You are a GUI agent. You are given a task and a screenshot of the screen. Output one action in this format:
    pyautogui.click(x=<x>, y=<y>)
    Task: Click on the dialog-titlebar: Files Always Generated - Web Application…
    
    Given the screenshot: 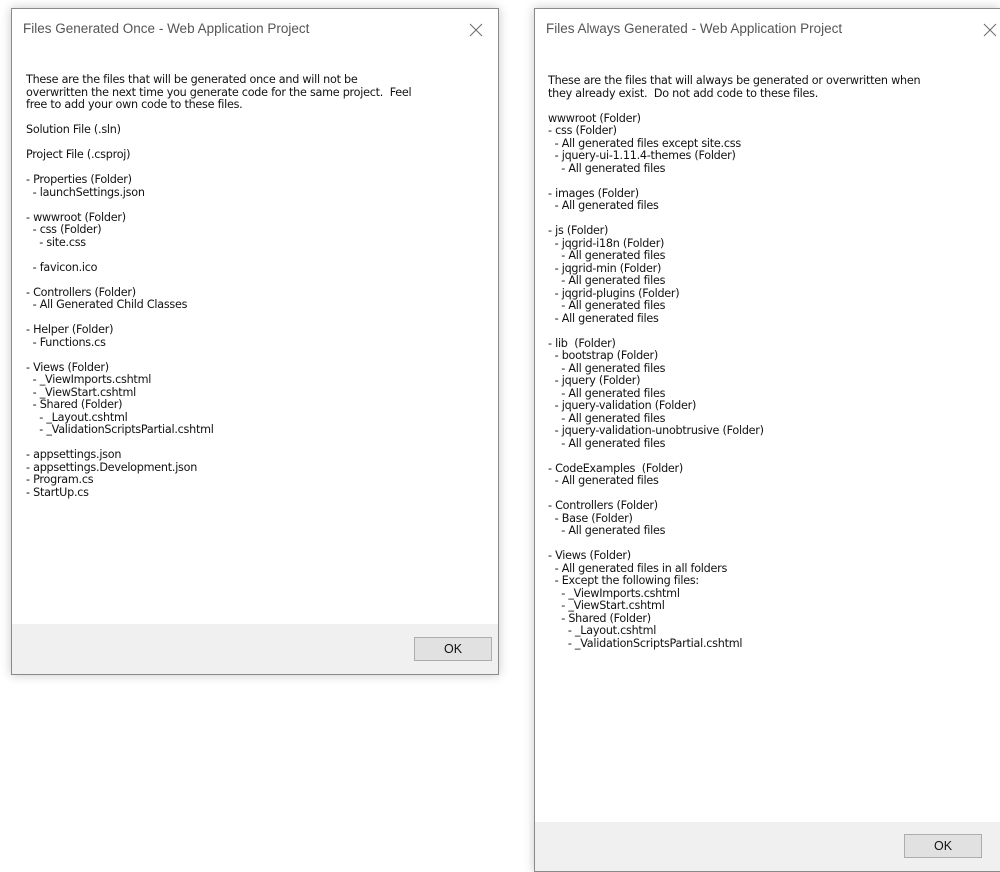 What is the action you would take?
    pyautogui.click(x=767, y=30)
    